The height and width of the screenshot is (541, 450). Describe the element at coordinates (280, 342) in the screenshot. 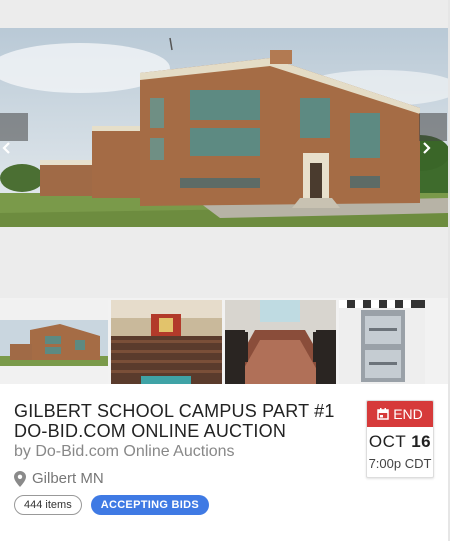

I see `thumbnail-stairway` at that location.